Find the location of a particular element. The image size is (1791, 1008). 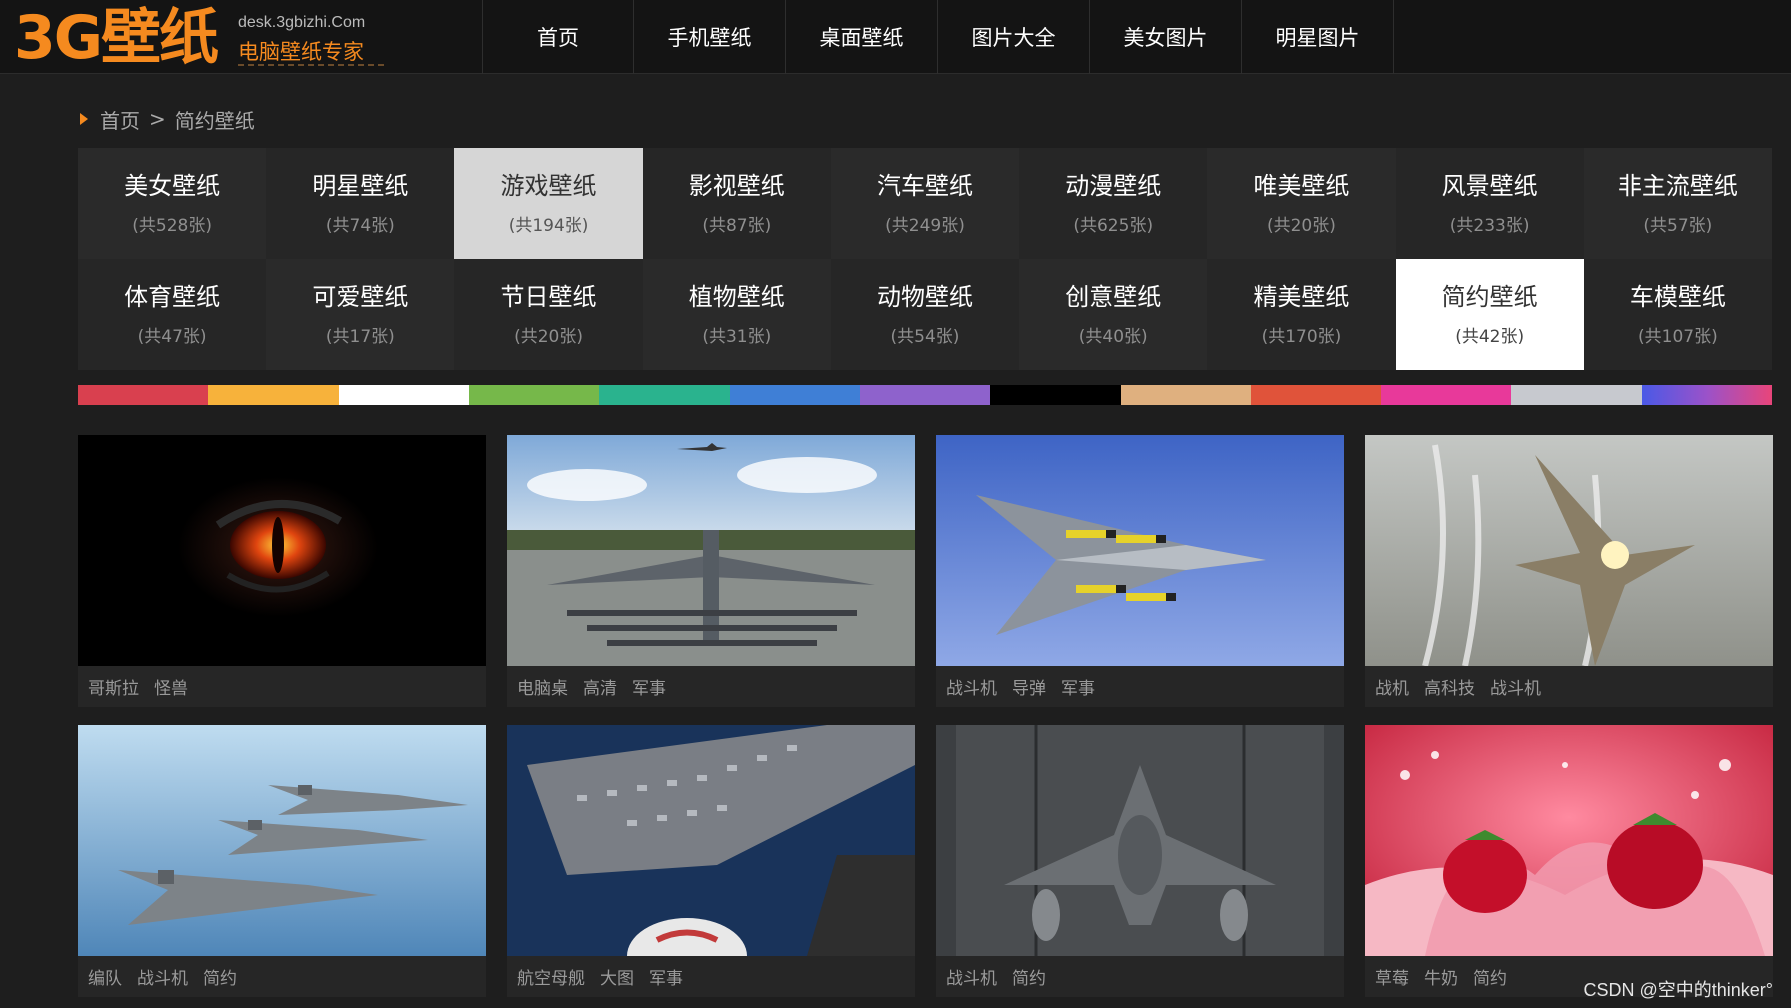

category-item: 节日壁纸 (共20张) is located at coordinates (548, 314).